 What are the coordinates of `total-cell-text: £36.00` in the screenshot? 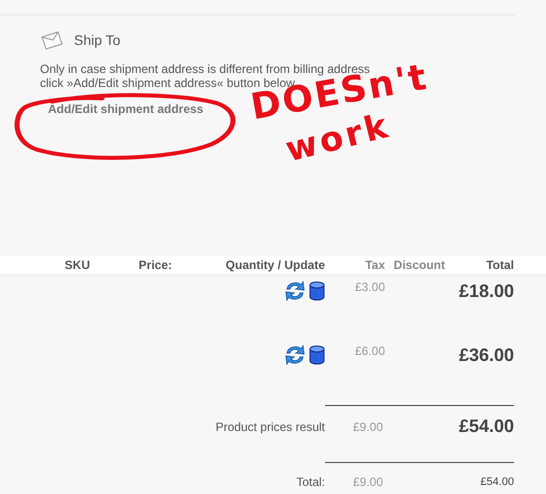 It's located at (486, 355).